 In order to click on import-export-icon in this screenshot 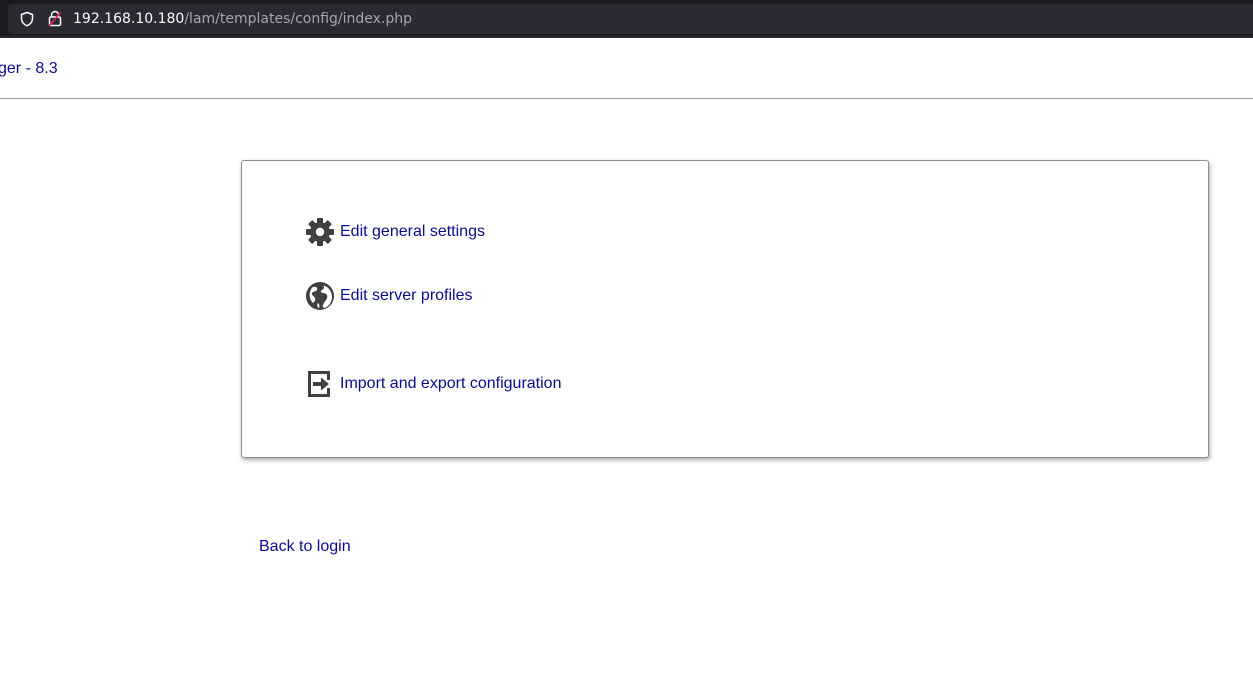, I will do `click(319, 384)`.